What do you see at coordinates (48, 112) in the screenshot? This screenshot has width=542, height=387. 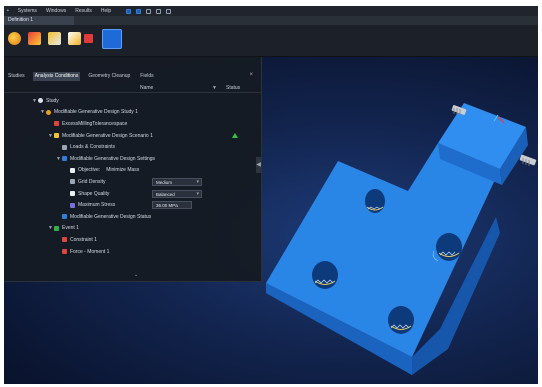 I see `generative-study-icon` at bounding box center [48, 112].